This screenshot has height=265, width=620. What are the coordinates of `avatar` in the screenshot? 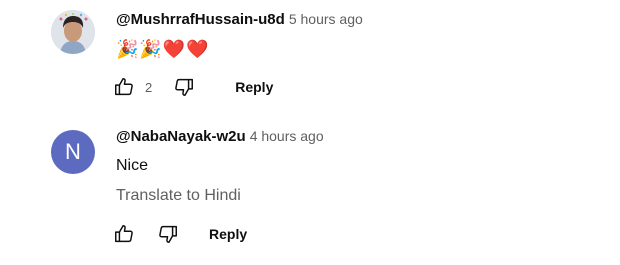 It's located at (73, 32).